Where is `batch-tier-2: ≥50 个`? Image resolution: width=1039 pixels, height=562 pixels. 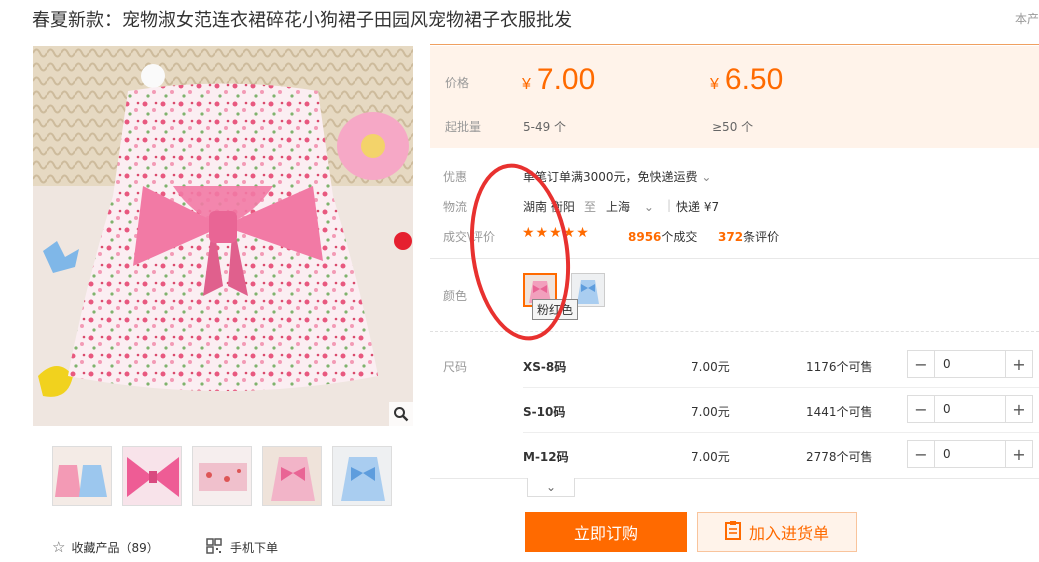
batch-tier-2: ≥50 个 is located at coordinates (733, 127).